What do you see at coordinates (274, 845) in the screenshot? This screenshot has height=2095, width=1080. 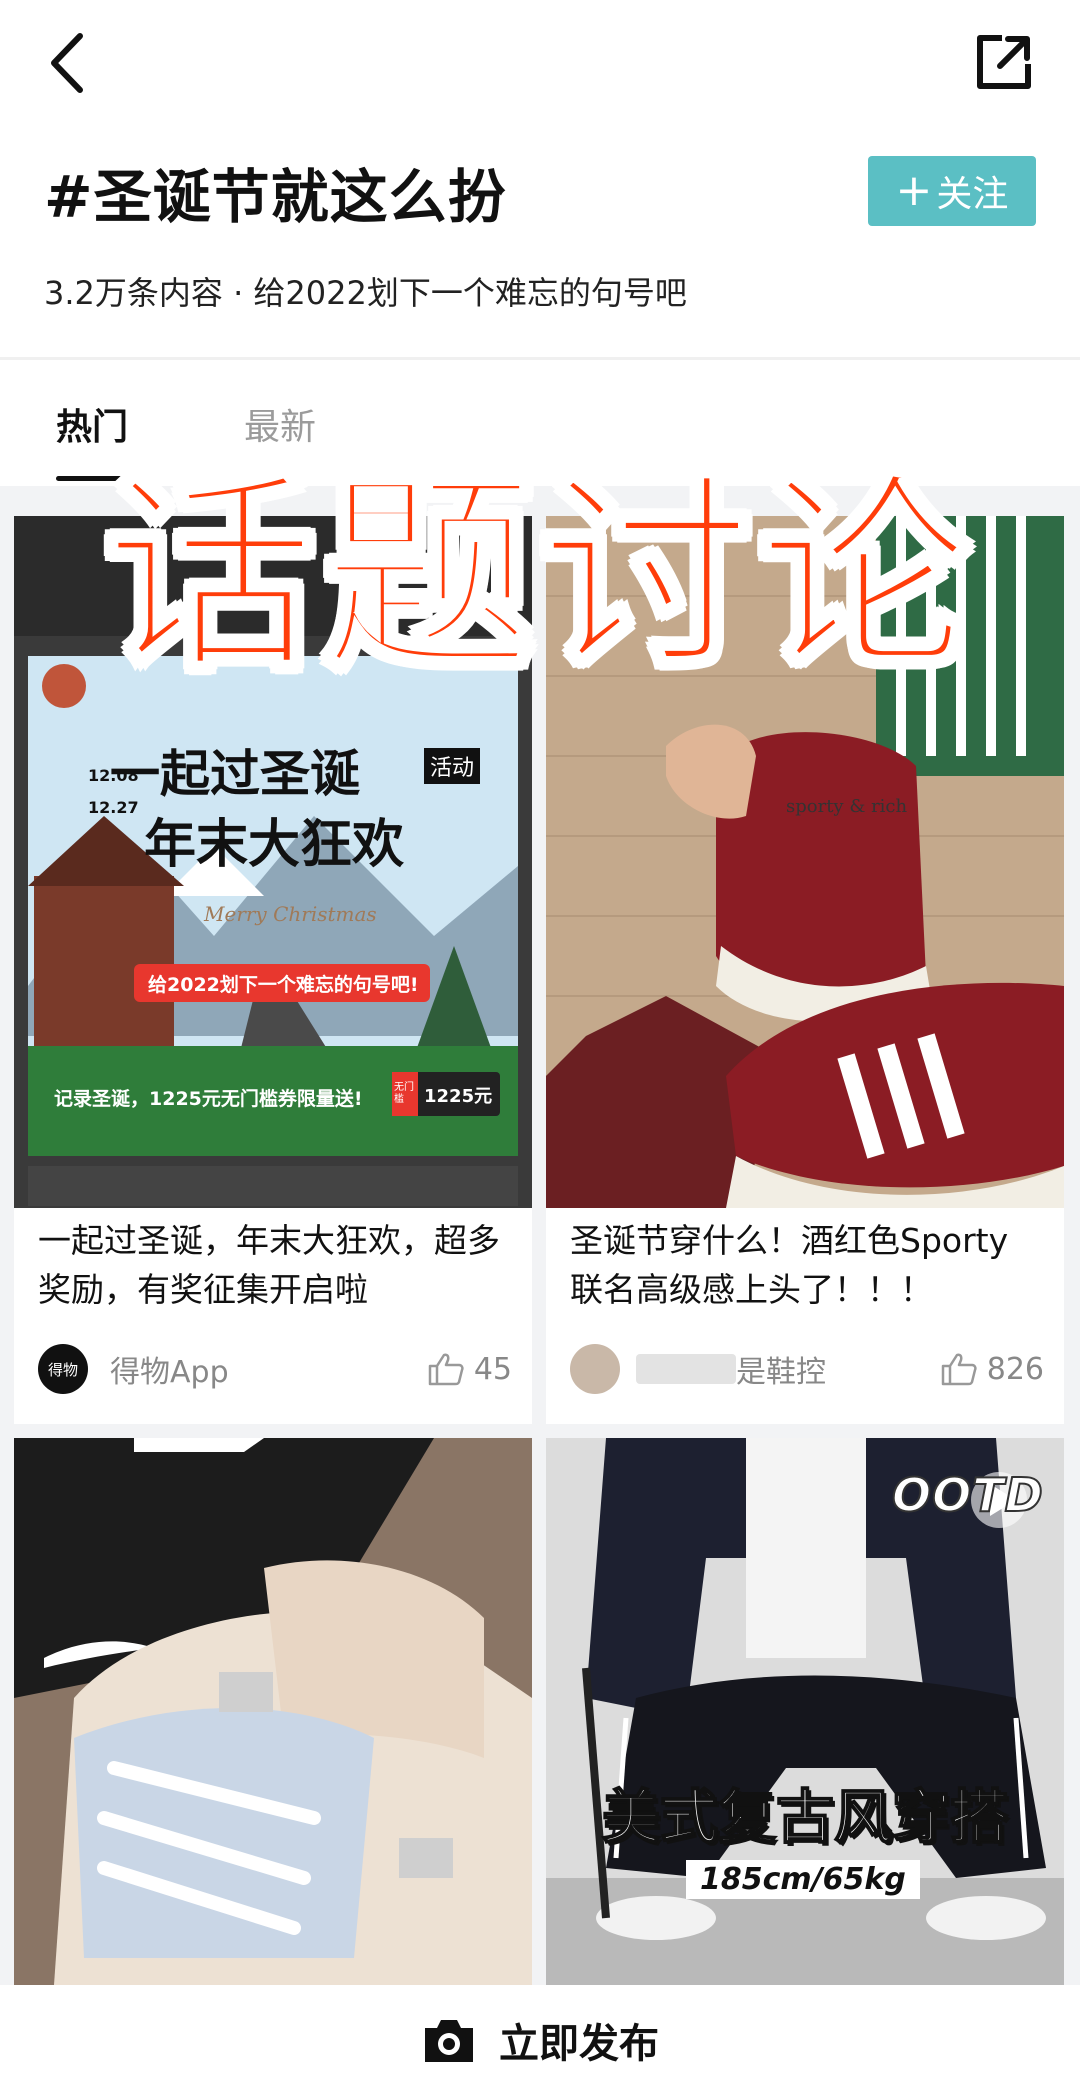 I see `poster-headline-2: 年末大狂欢` at bounding box center [274, 845].